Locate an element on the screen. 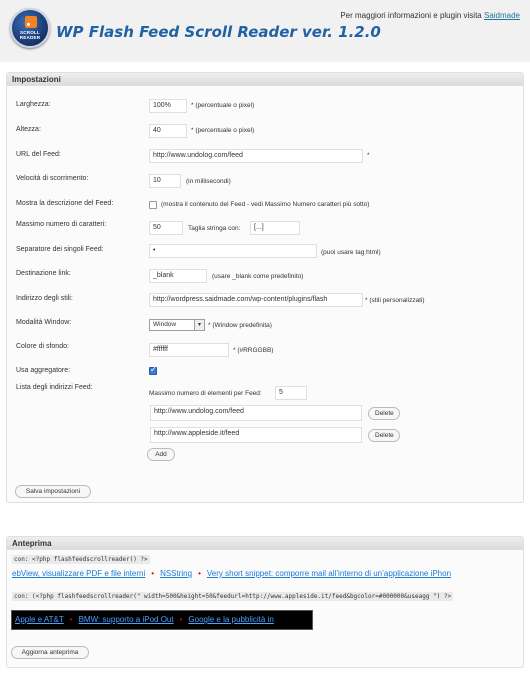 This screenshot has height=680, width=530. scroll-speed-input: 10 is located at coordinates (165, 181).